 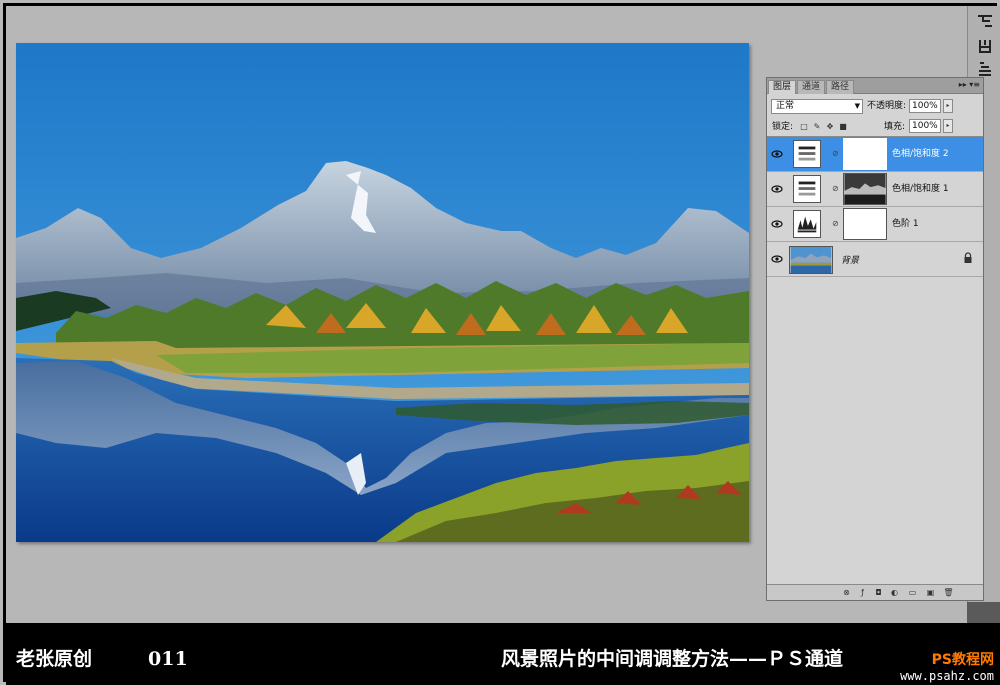 What do you see at coordinates (857, 106) in the screenshot?
I see `chevron-down-icon: ▼` at bounding box center [857, 106].